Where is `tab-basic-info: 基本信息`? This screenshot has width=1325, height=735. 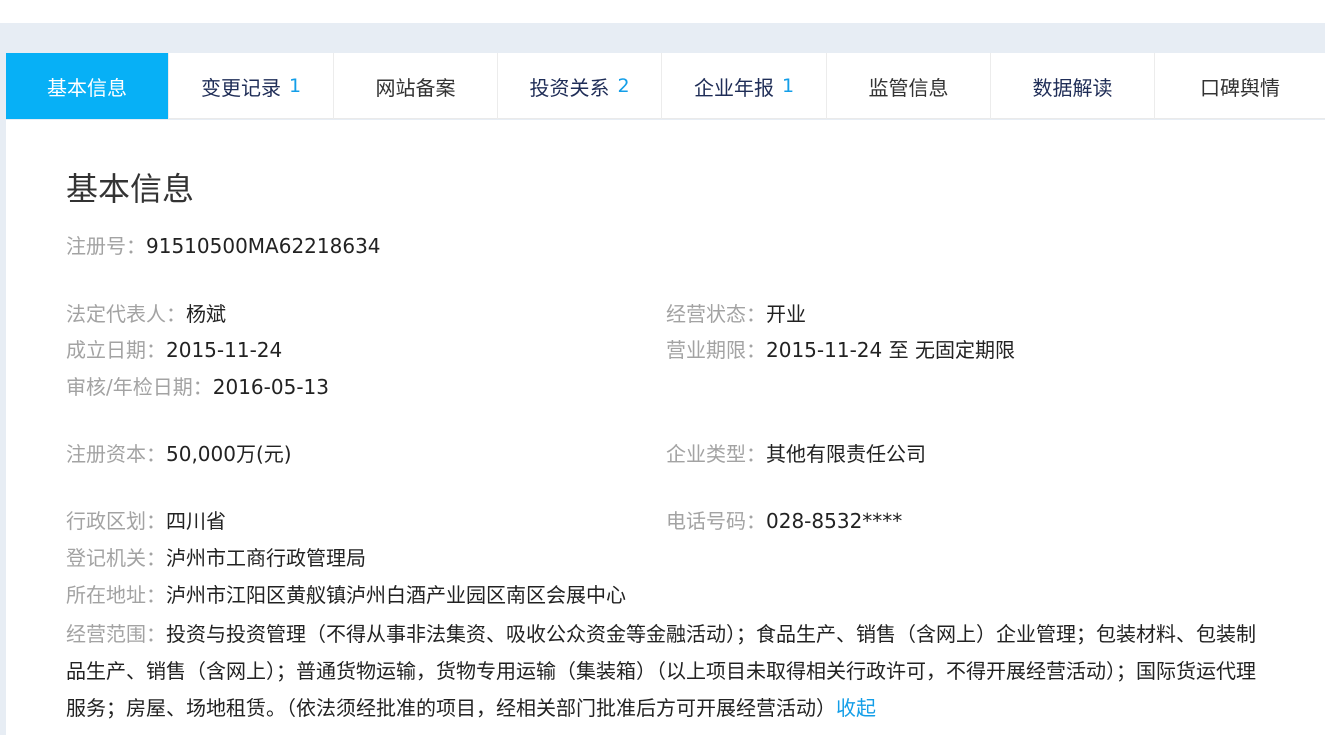 tab-basic-info: 基本信息 is located at coordinates (87, 86).